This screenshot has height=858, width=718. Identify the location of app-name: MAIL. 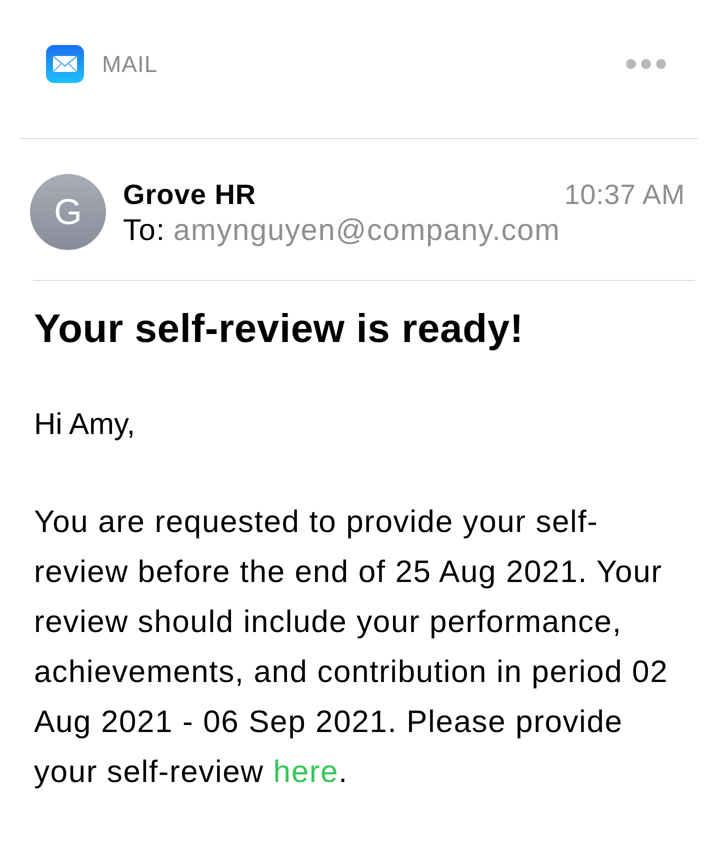
(130, 64).